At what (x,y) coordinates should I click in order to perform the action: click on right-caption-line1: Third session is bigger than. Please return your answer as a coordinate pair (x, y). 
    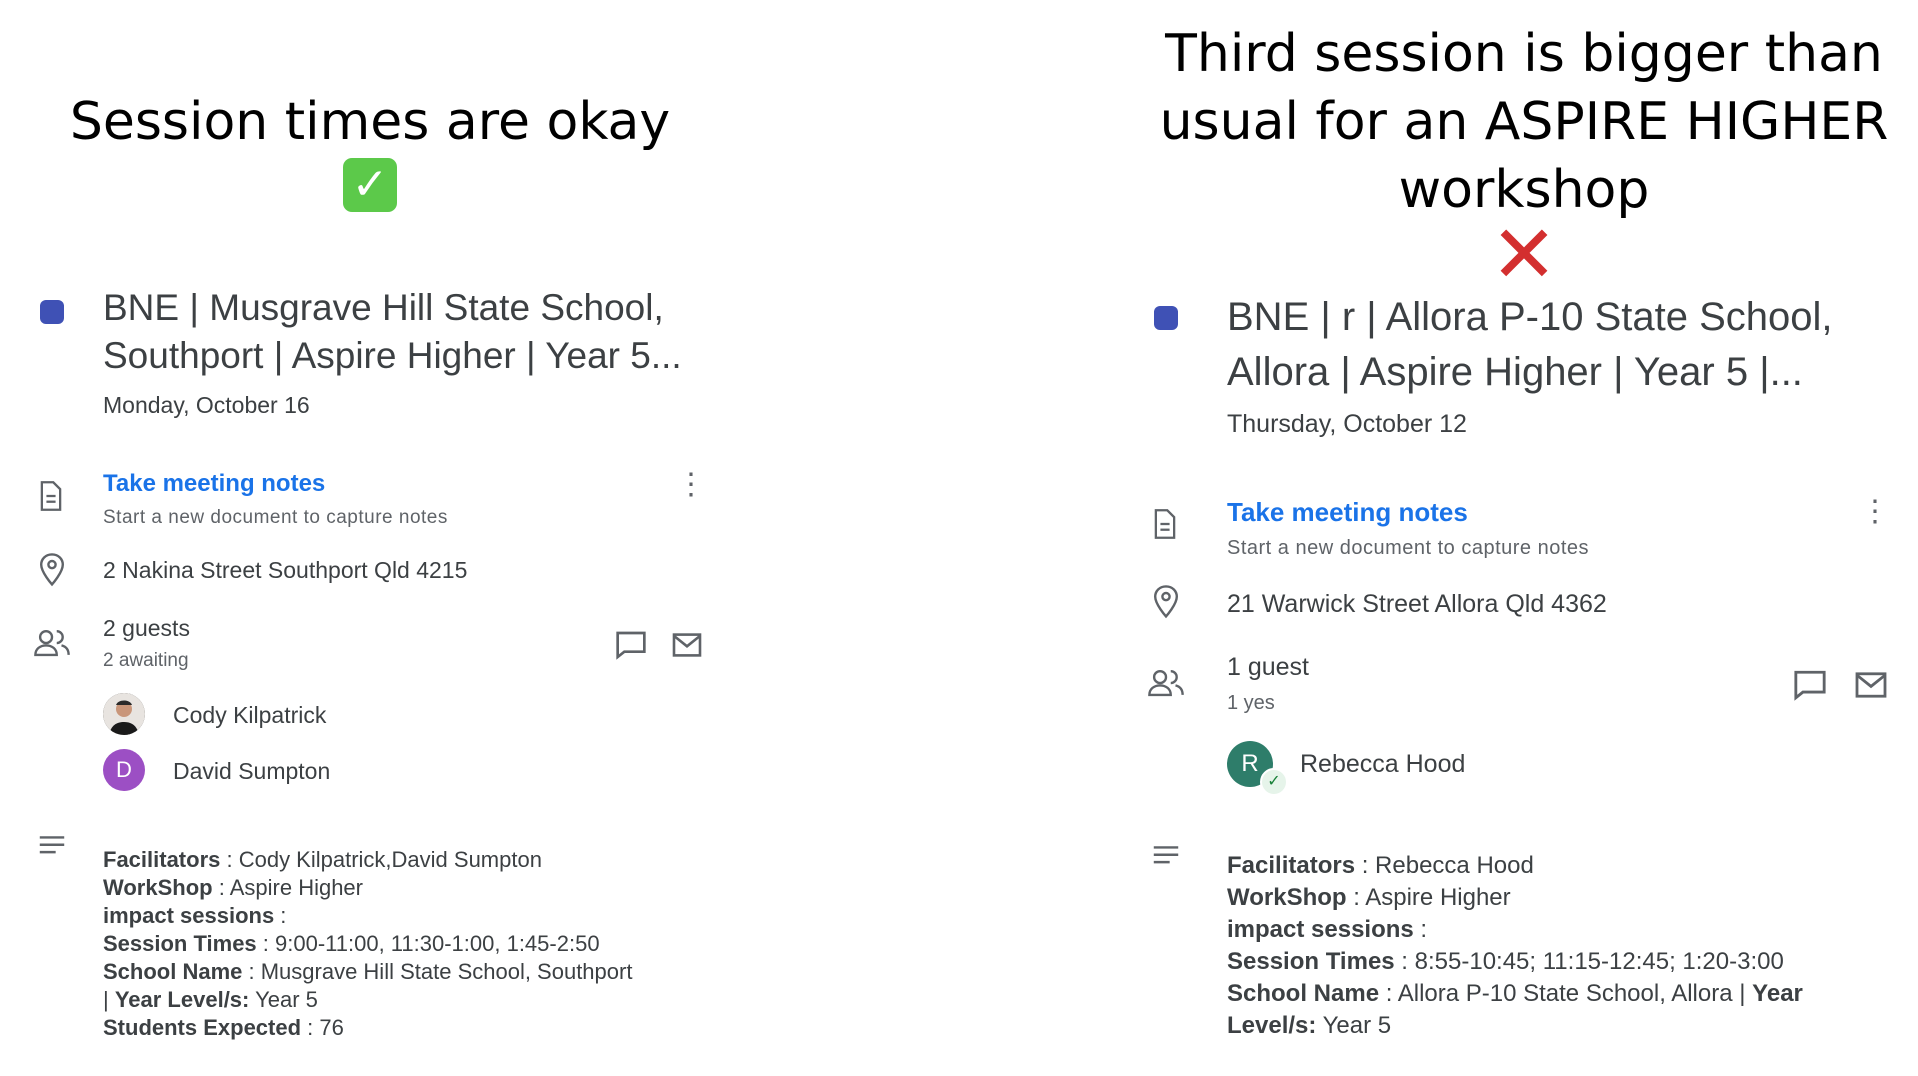
    Looking at the image, I should click on (1524, 54).